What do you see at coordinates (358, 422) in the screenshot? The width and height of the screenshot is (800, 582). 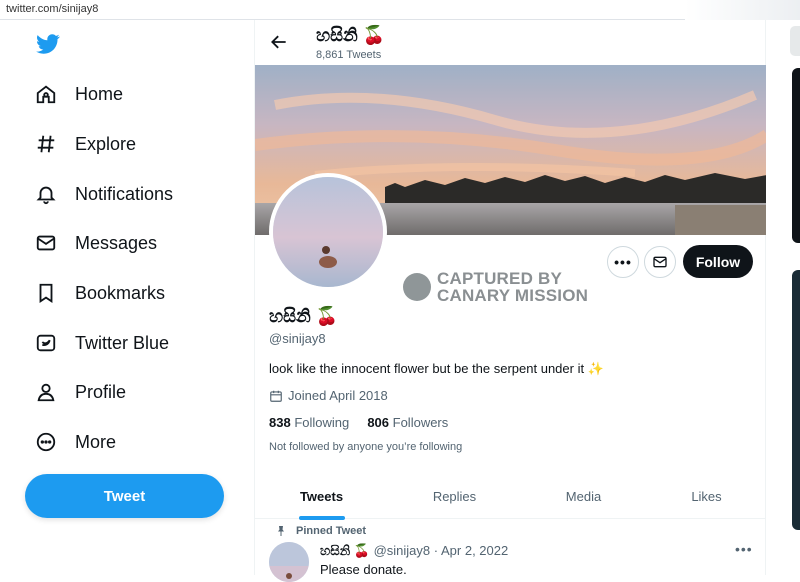 I see `follow-stats: 838 Following 806 Followers` at bounding box center [358, 422].